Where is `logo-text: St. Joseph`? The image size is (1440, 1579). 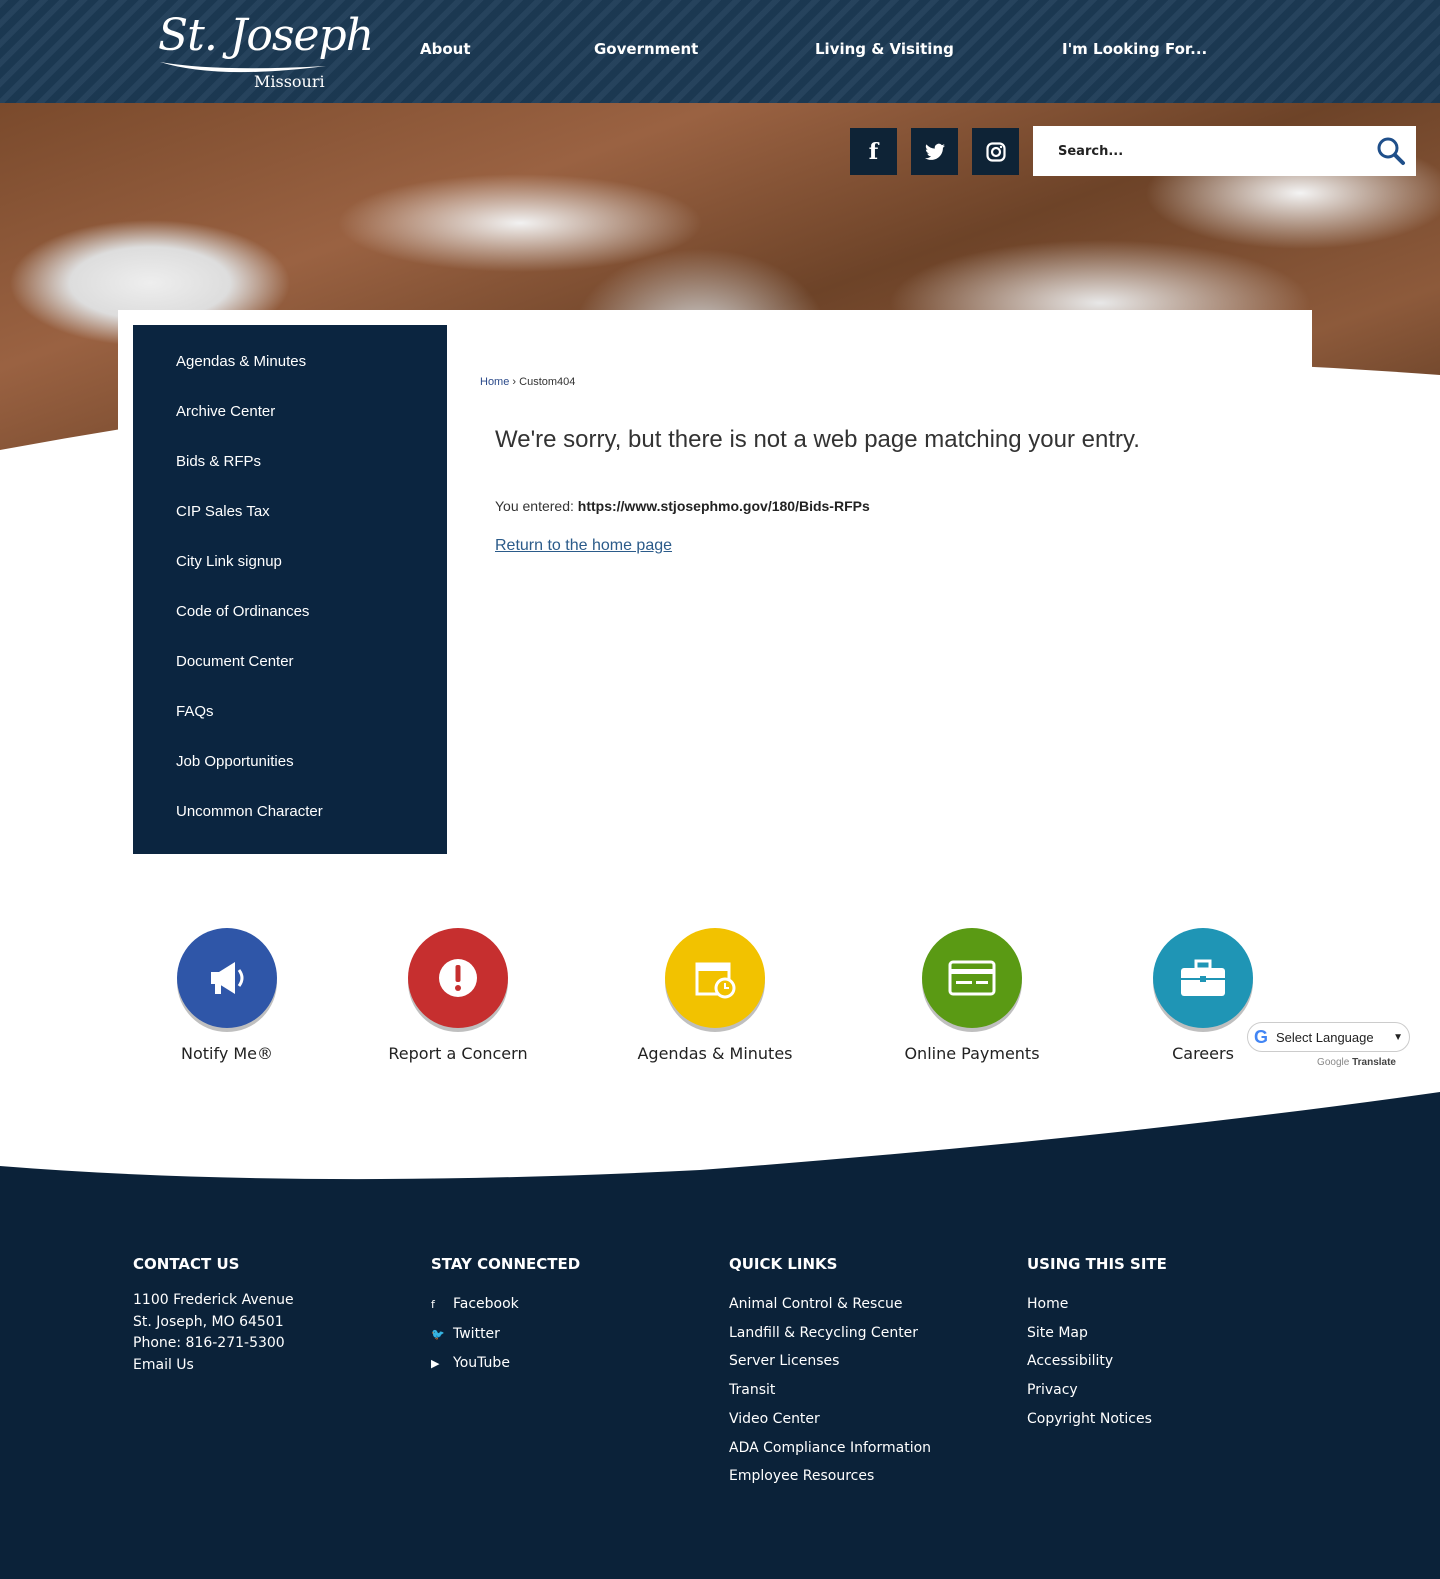 logo-text: St. Joseph is located at coordinates (266, 35).